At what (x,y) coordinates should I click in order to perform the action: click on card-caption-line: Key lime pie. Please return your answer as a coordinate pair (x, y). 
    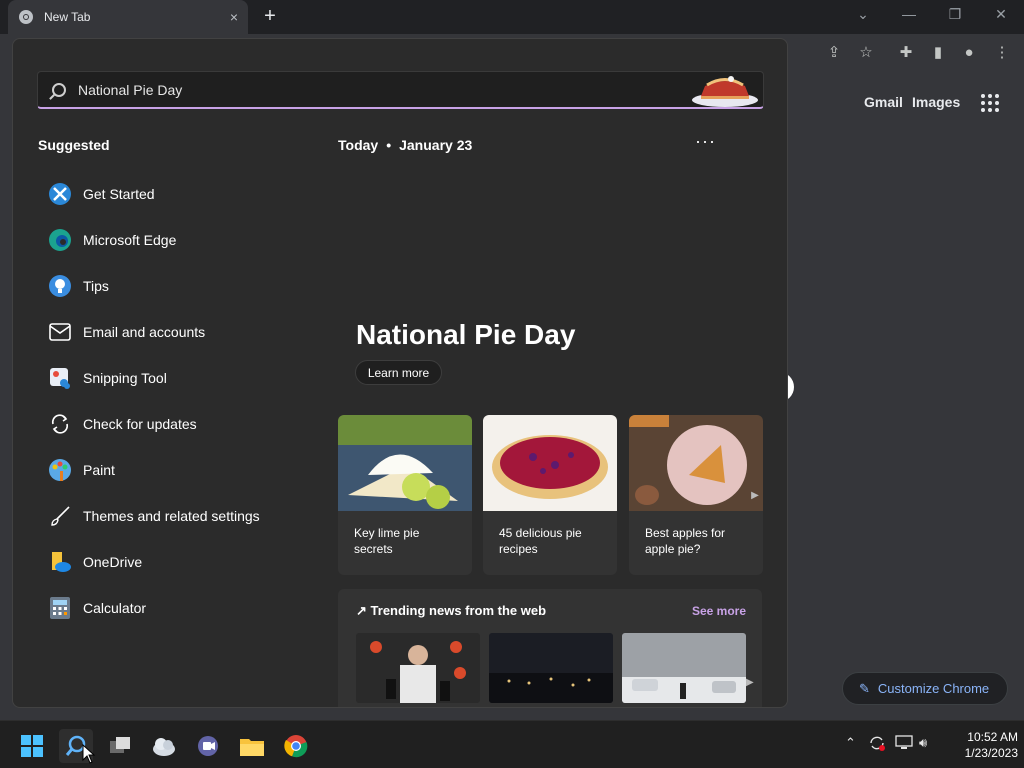
    Looking at the image, I should click on (387, 533).